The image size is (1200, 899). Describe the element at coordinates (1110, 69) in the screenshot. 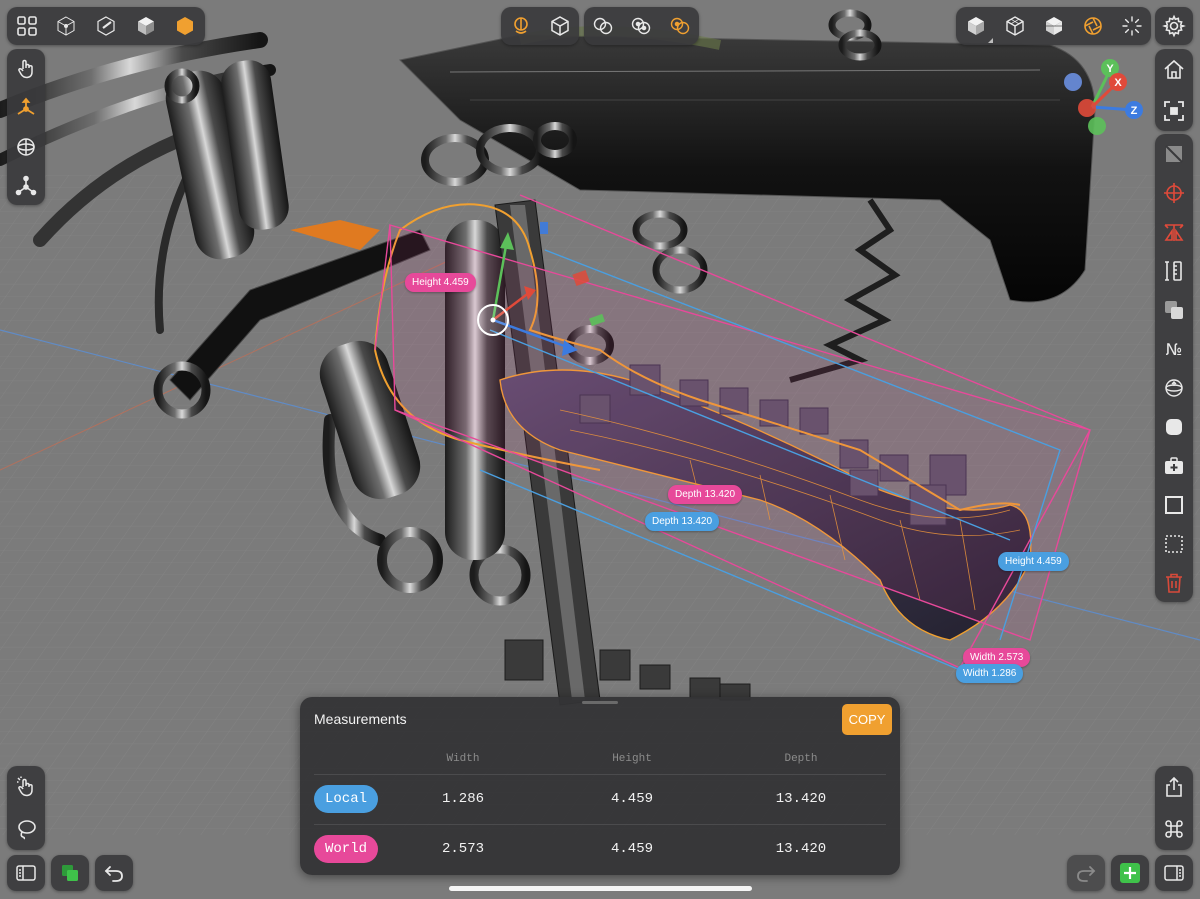

I see `axis-y-label: Y` at that location.